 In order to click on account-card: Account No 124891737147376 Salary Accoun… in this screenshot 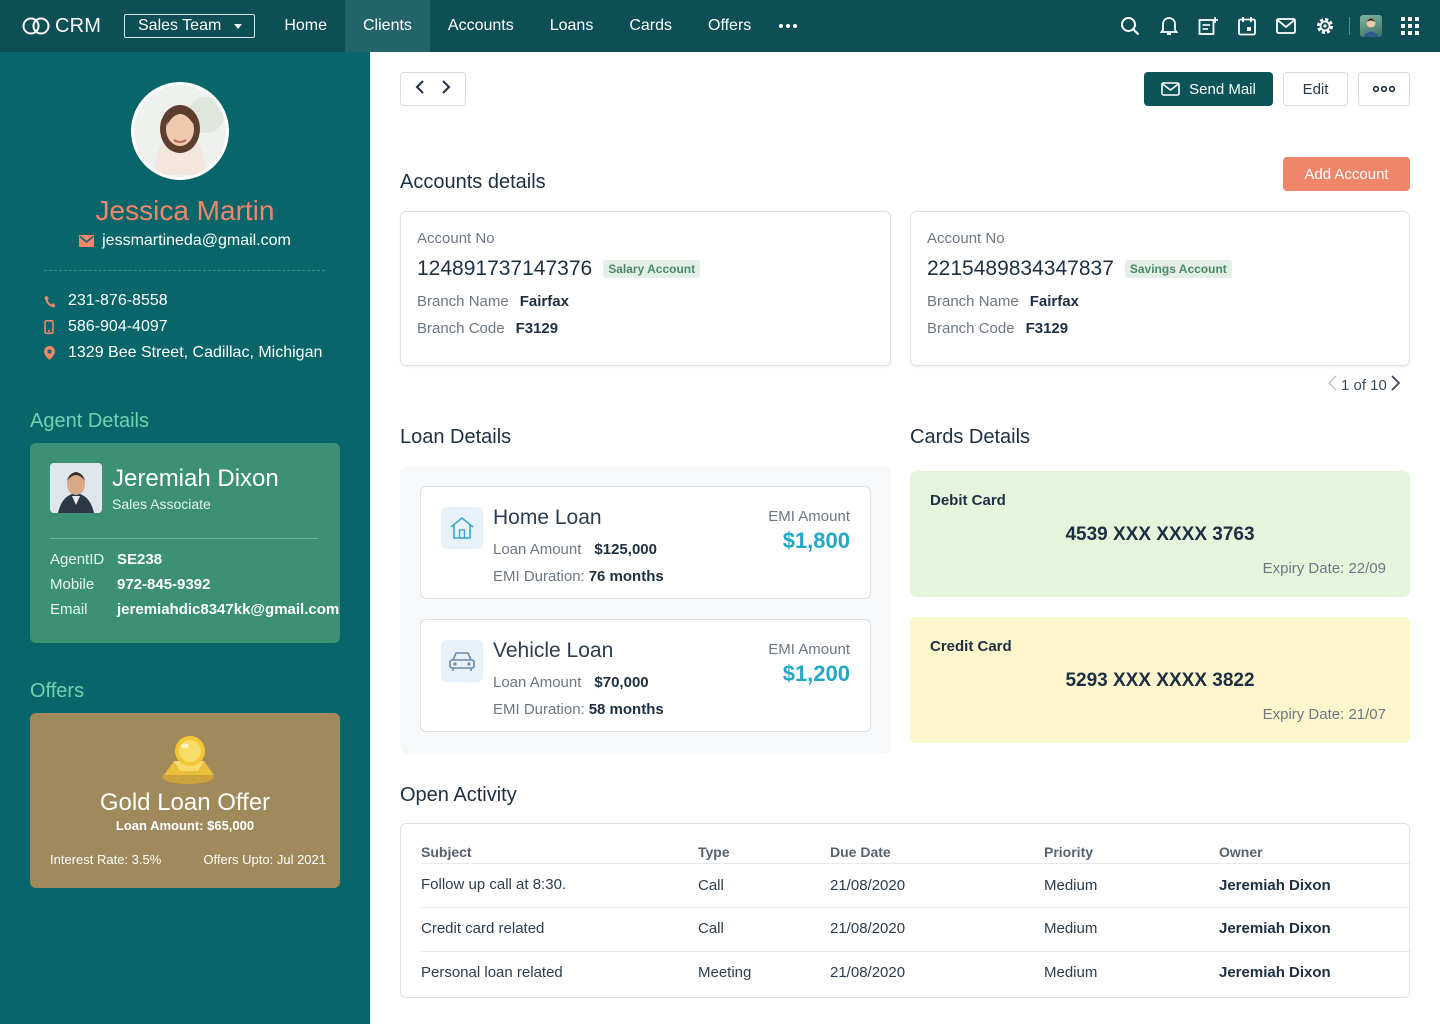, I will do `click(645, 288)`.